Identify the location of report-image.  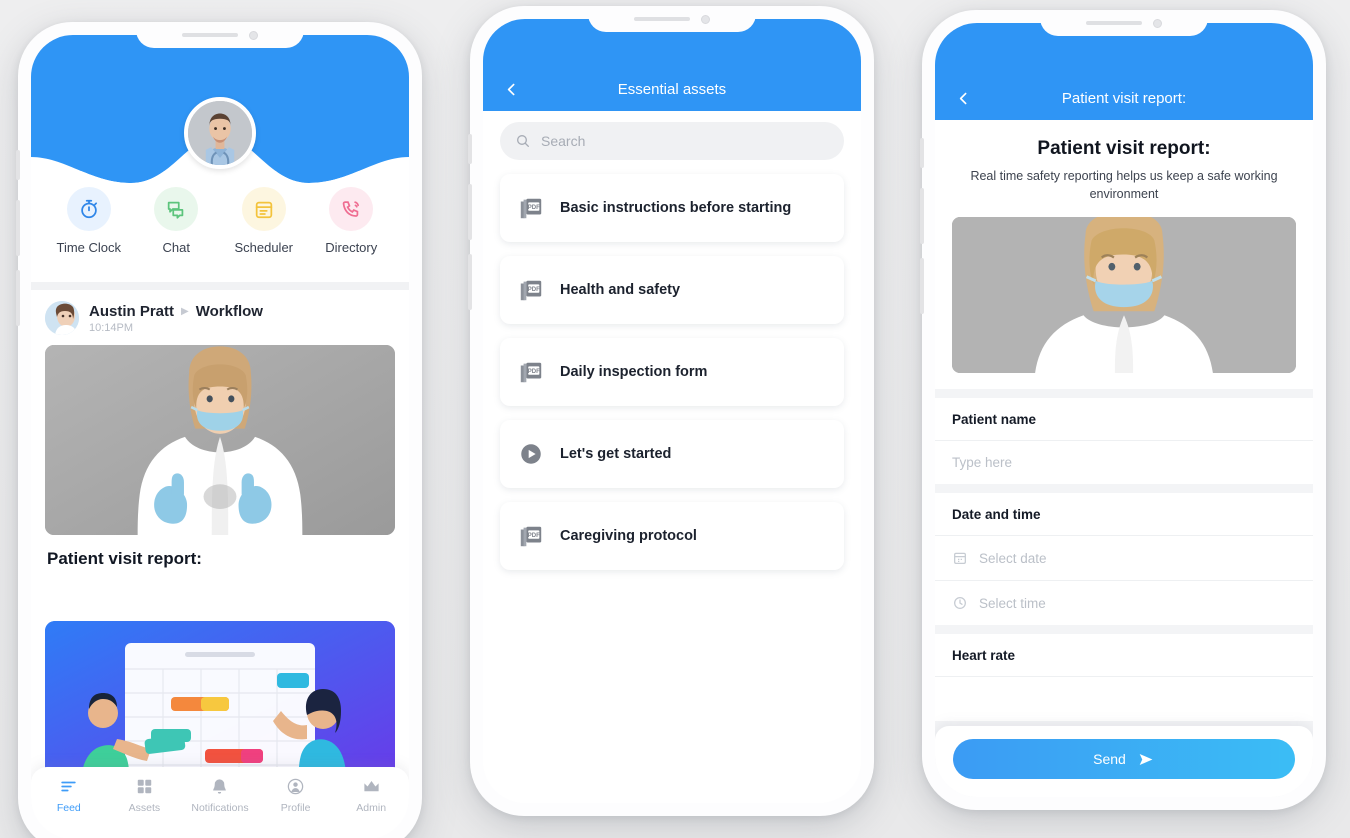
(1124, 295).